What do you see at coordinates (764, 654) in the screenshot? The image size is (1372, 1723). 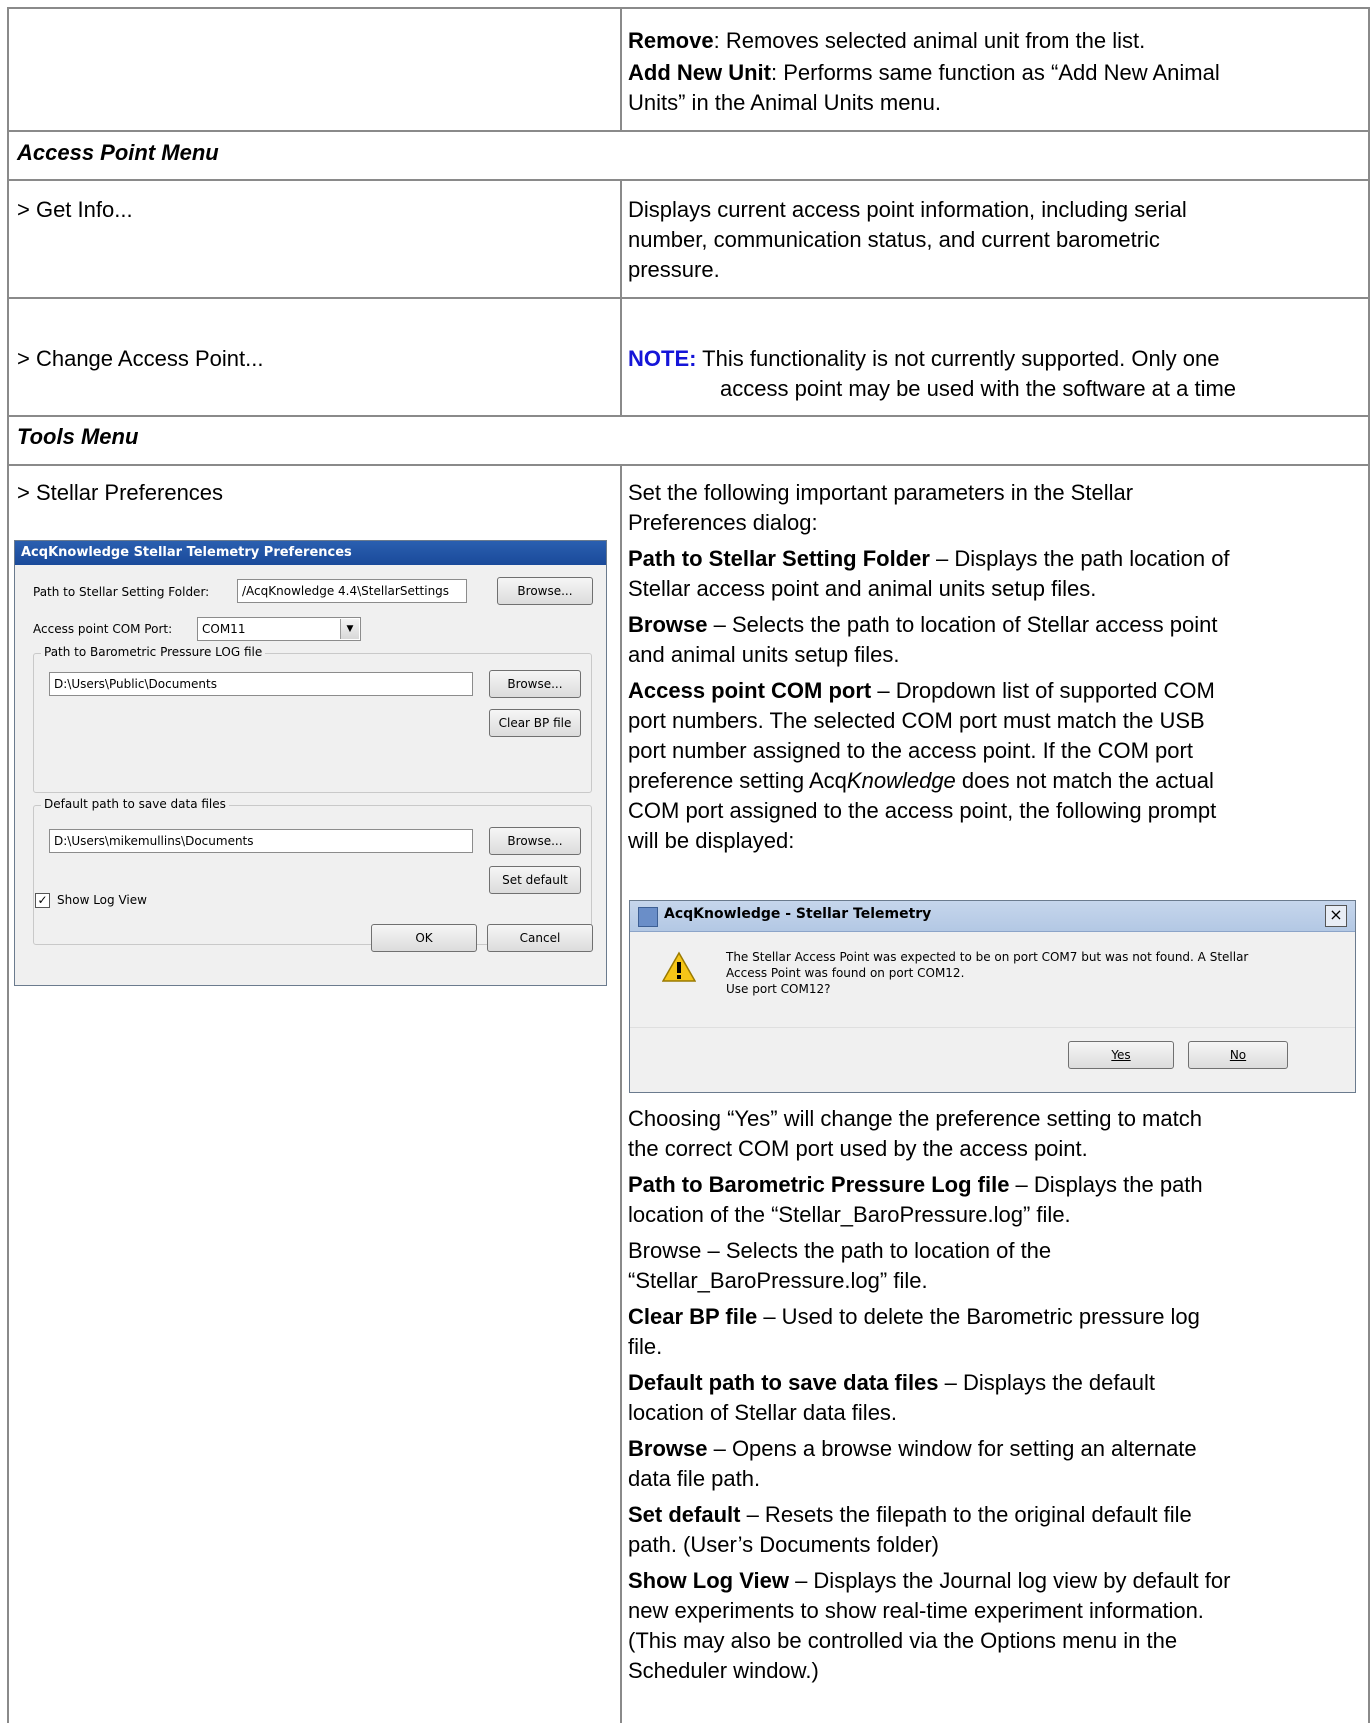 I see `p2-line-2: and animal units setup files.` at bounding box center [764, 654].